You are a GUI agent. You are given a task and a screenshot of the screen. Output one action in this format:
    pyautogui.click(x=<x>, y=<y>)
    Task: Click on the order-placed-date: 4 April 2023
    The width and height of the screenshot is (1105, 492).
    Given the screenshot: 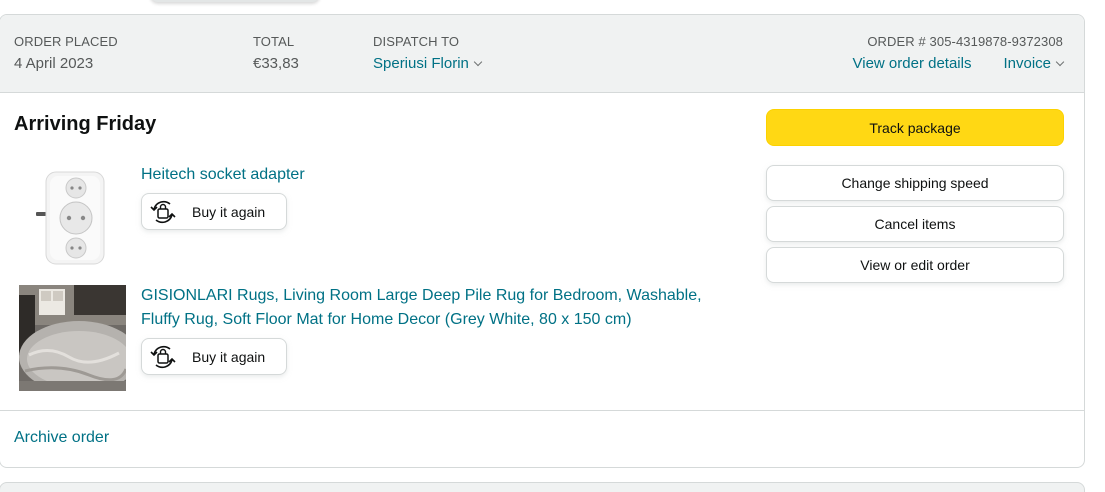 What is the action you would take?
    pyautogui.click(x=54, y=63)
    